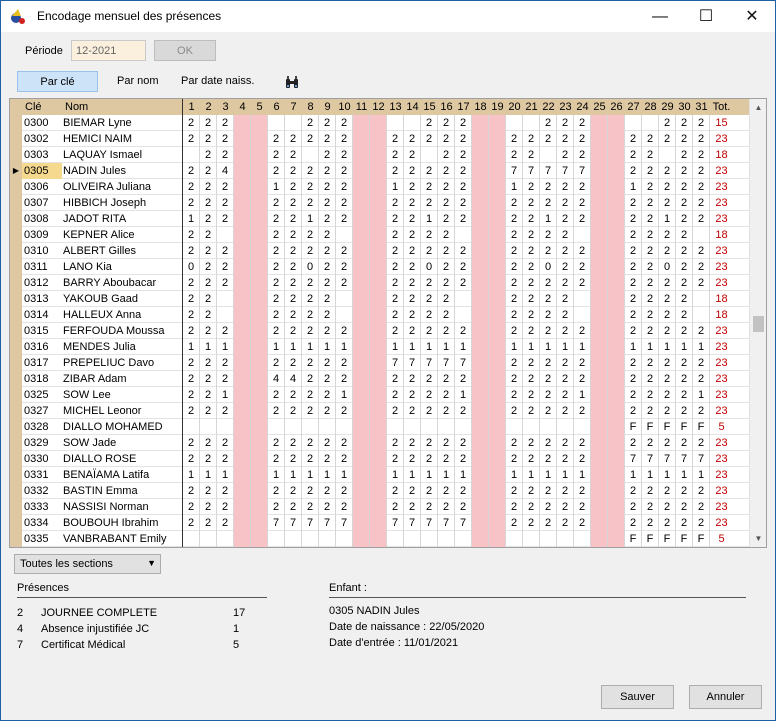 This screenshot has width=776, height=721. I want to click on scroll-down-icon: ▼, so click(758, 538).